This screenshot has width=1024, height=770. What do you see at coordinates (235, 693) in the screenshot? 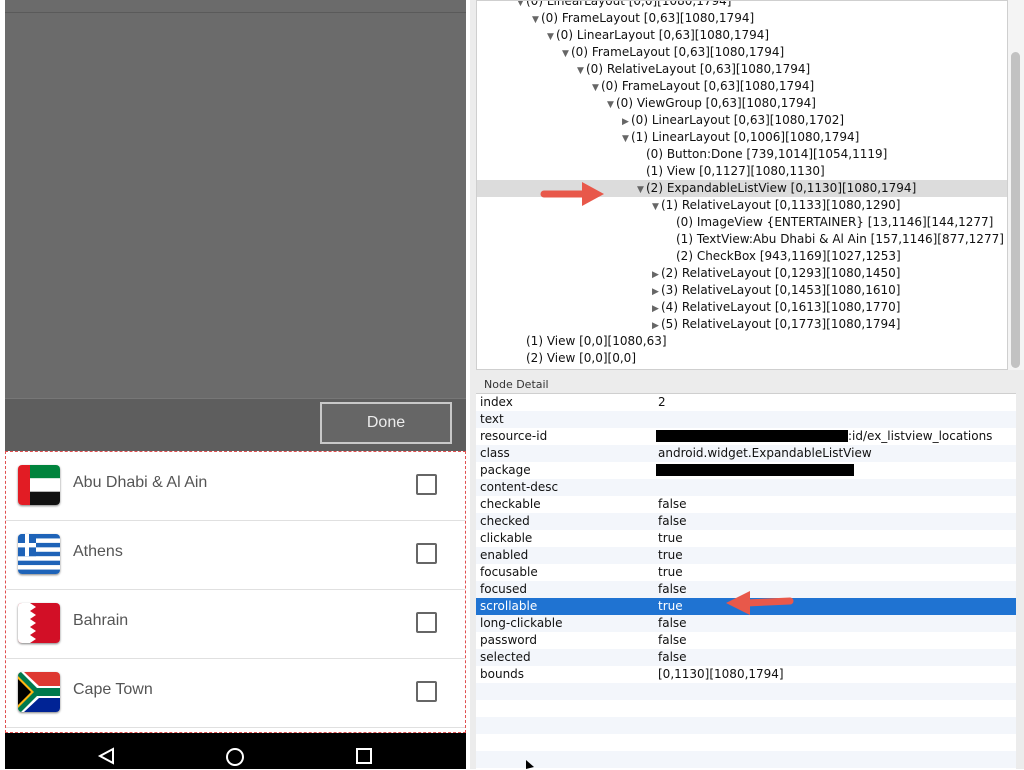
I see `location-row: Cape Town` at bounding box center [235, 693].